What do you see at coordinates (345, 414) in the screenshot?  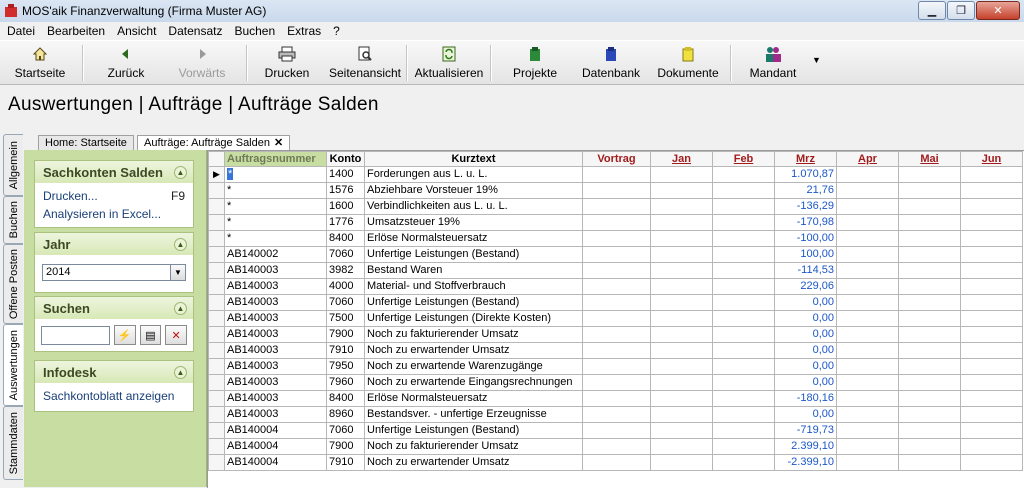 I see `table-cell: 8960` at bounding box center [345, 414].